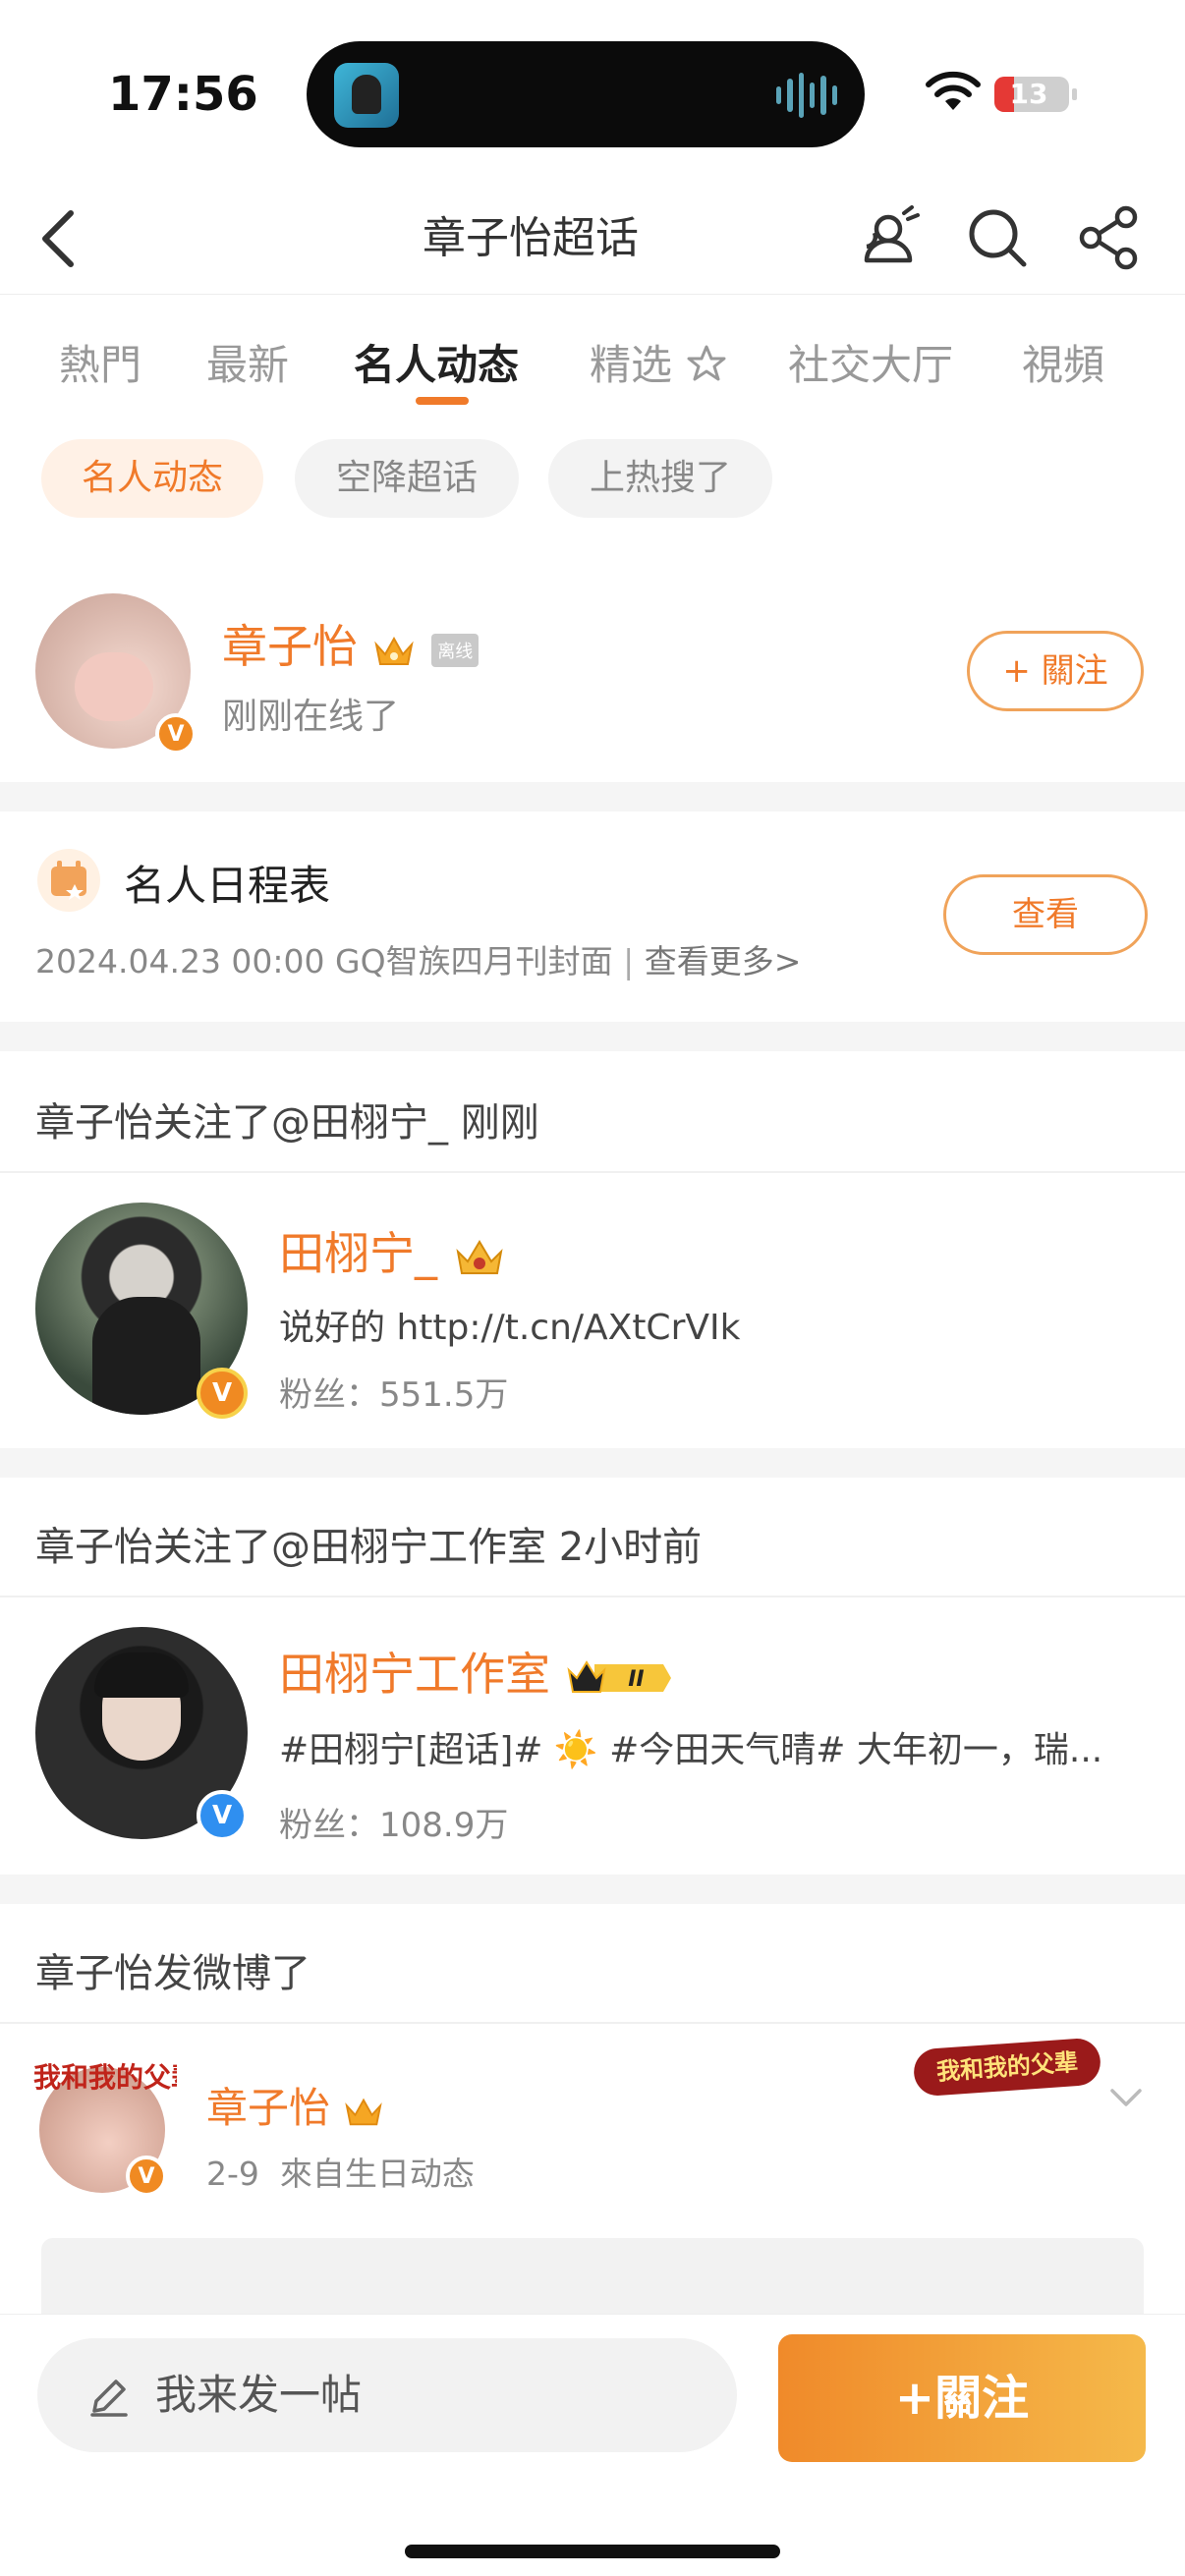 The height and width of the screenshot is (2576, 1185). I want to click on topic-header: 章子怡超话, so click(592, 238).